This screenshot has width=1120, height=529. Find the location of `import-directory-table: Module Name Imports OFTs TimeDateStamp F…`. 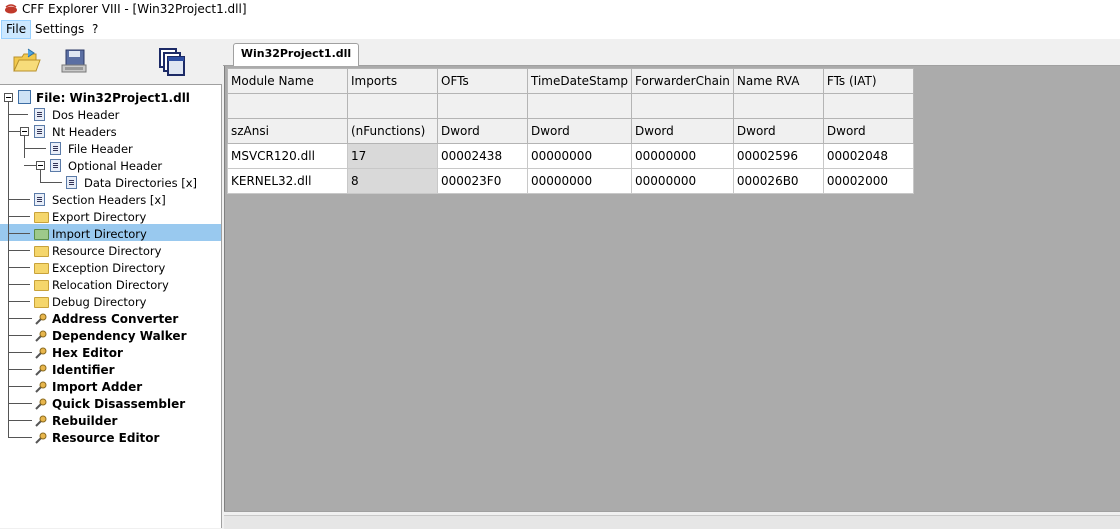

import-directory-table: Module Name Imports OFTs TimeDateStamp F… is located at coordinates (570, 131).